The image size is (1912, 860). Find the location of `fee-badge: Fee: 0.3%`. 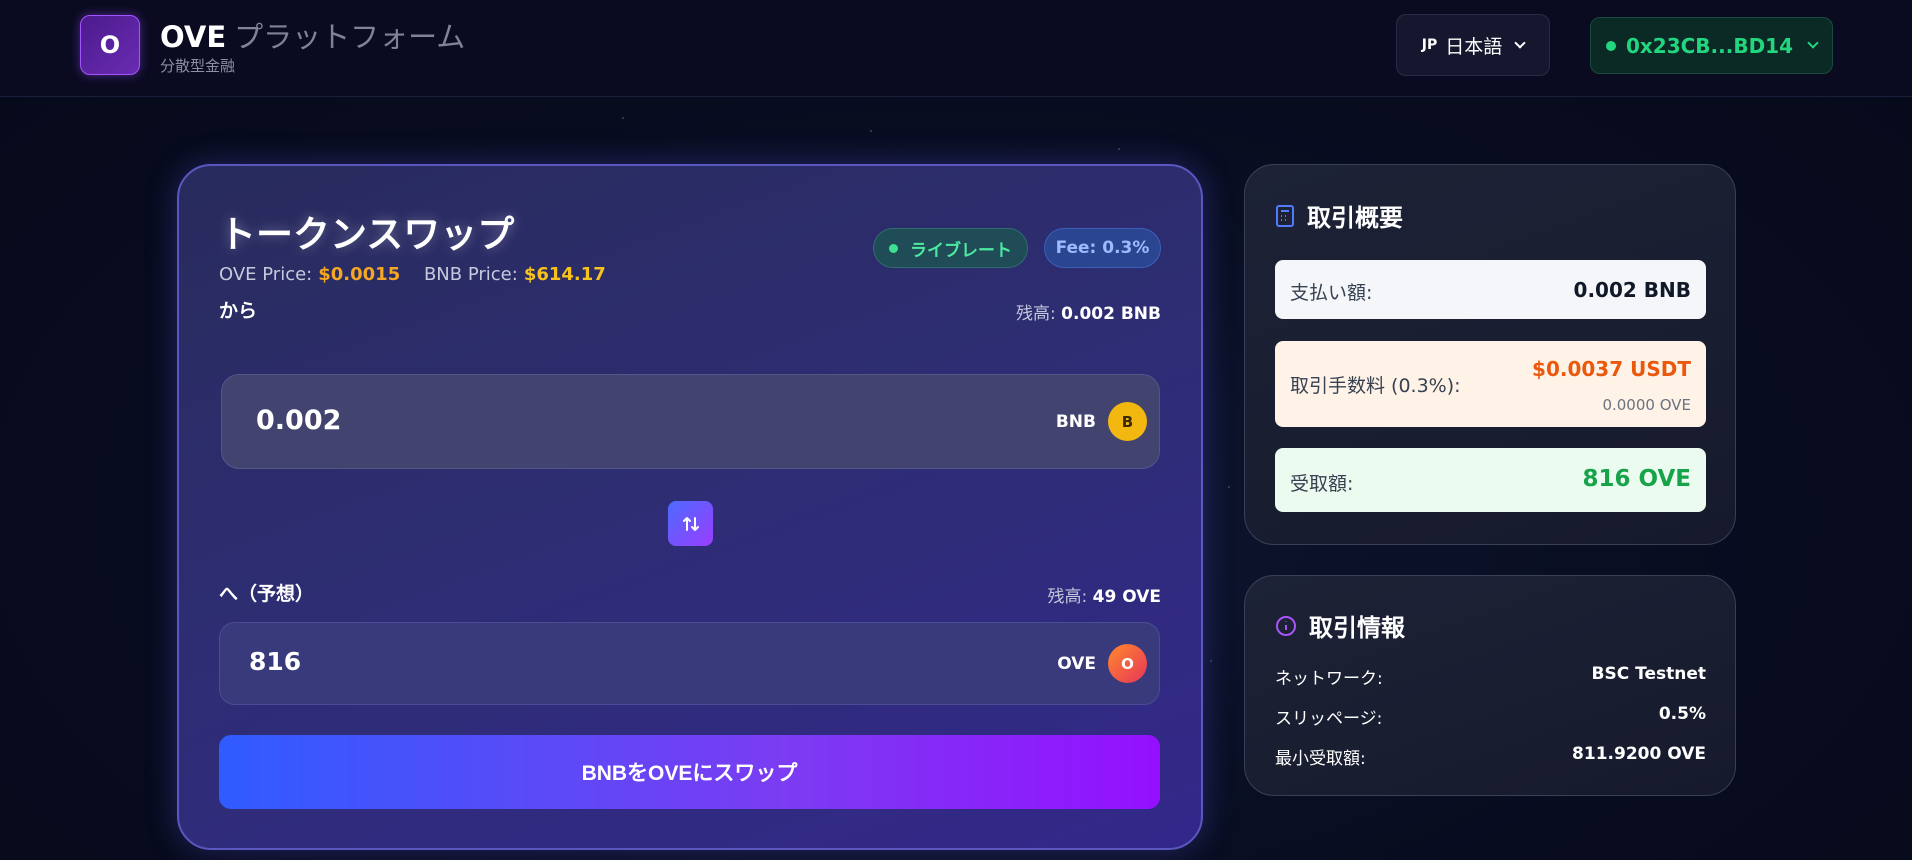

fee-badge: Fee: 0.3% is located at coordinates (1102, 248).